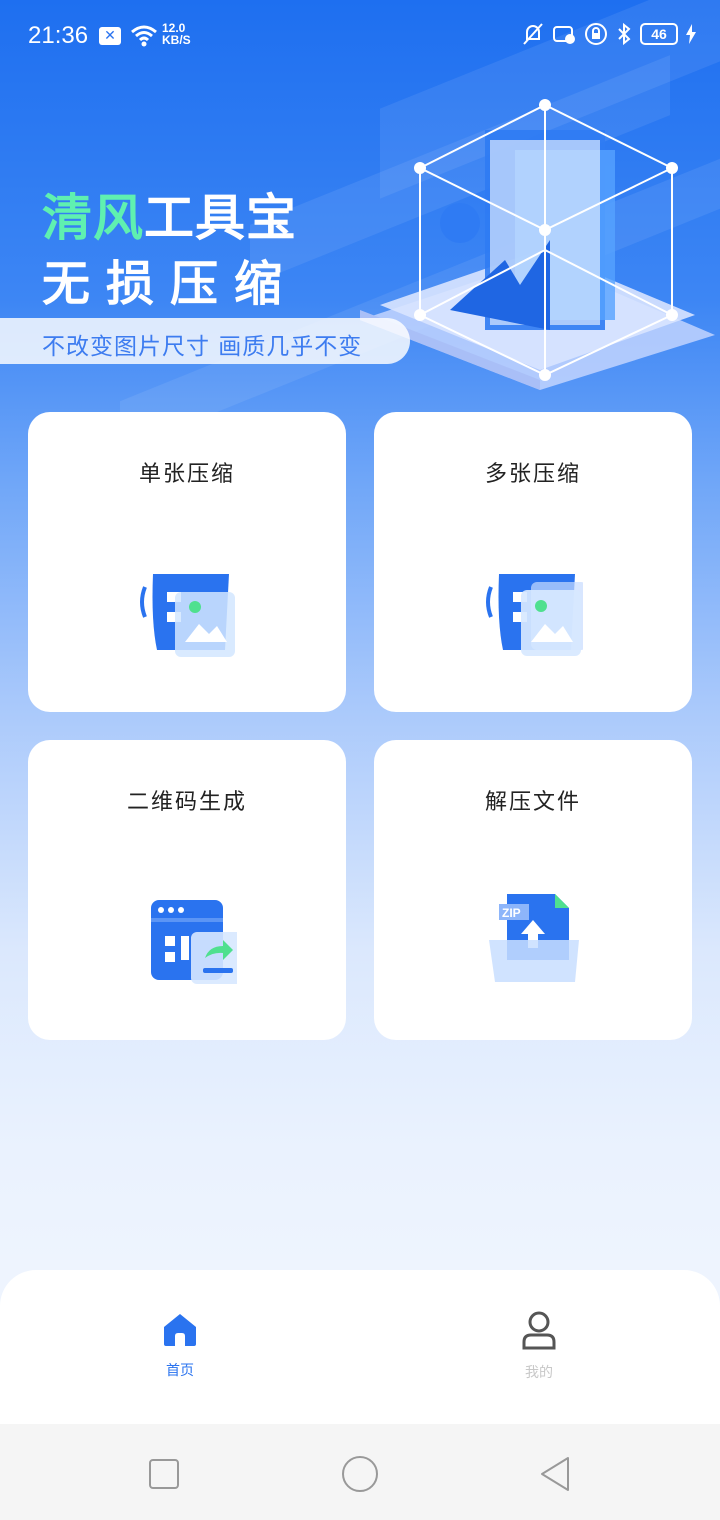  What do you see at coordinates (533, 562) in the screenshot?
I see `card-multi-compress: 多张压缩` at bounding box center [533, 562].